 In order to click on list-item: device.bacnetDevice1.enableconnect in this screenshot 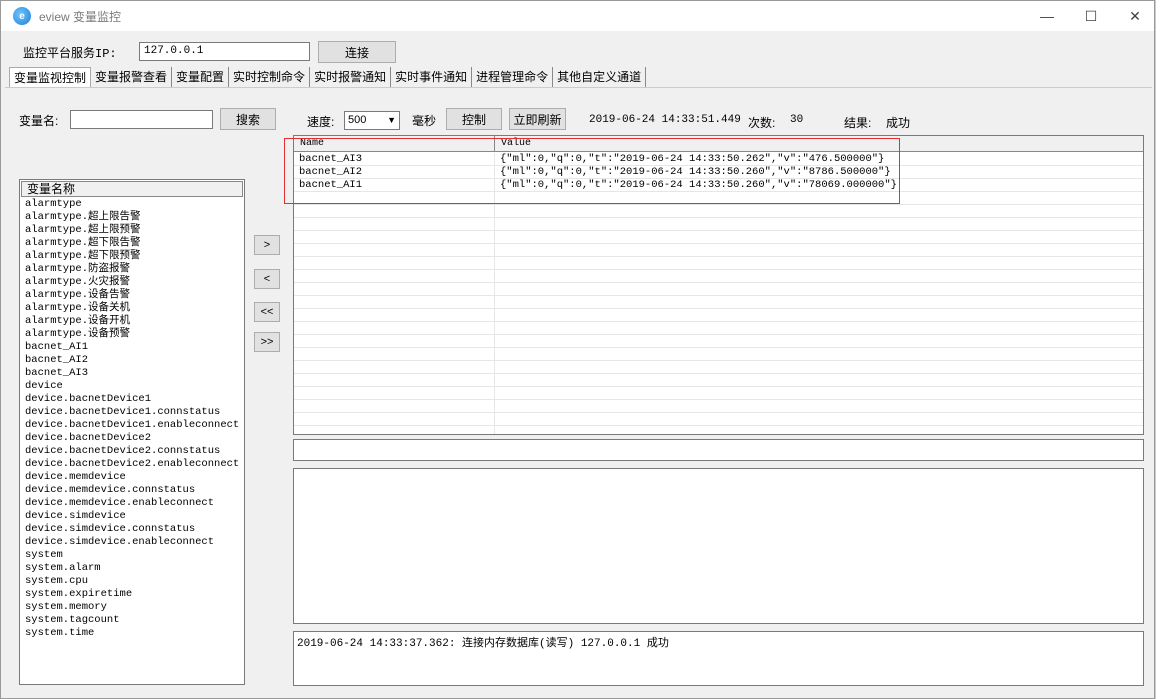, I will do `click(132, 425)`.